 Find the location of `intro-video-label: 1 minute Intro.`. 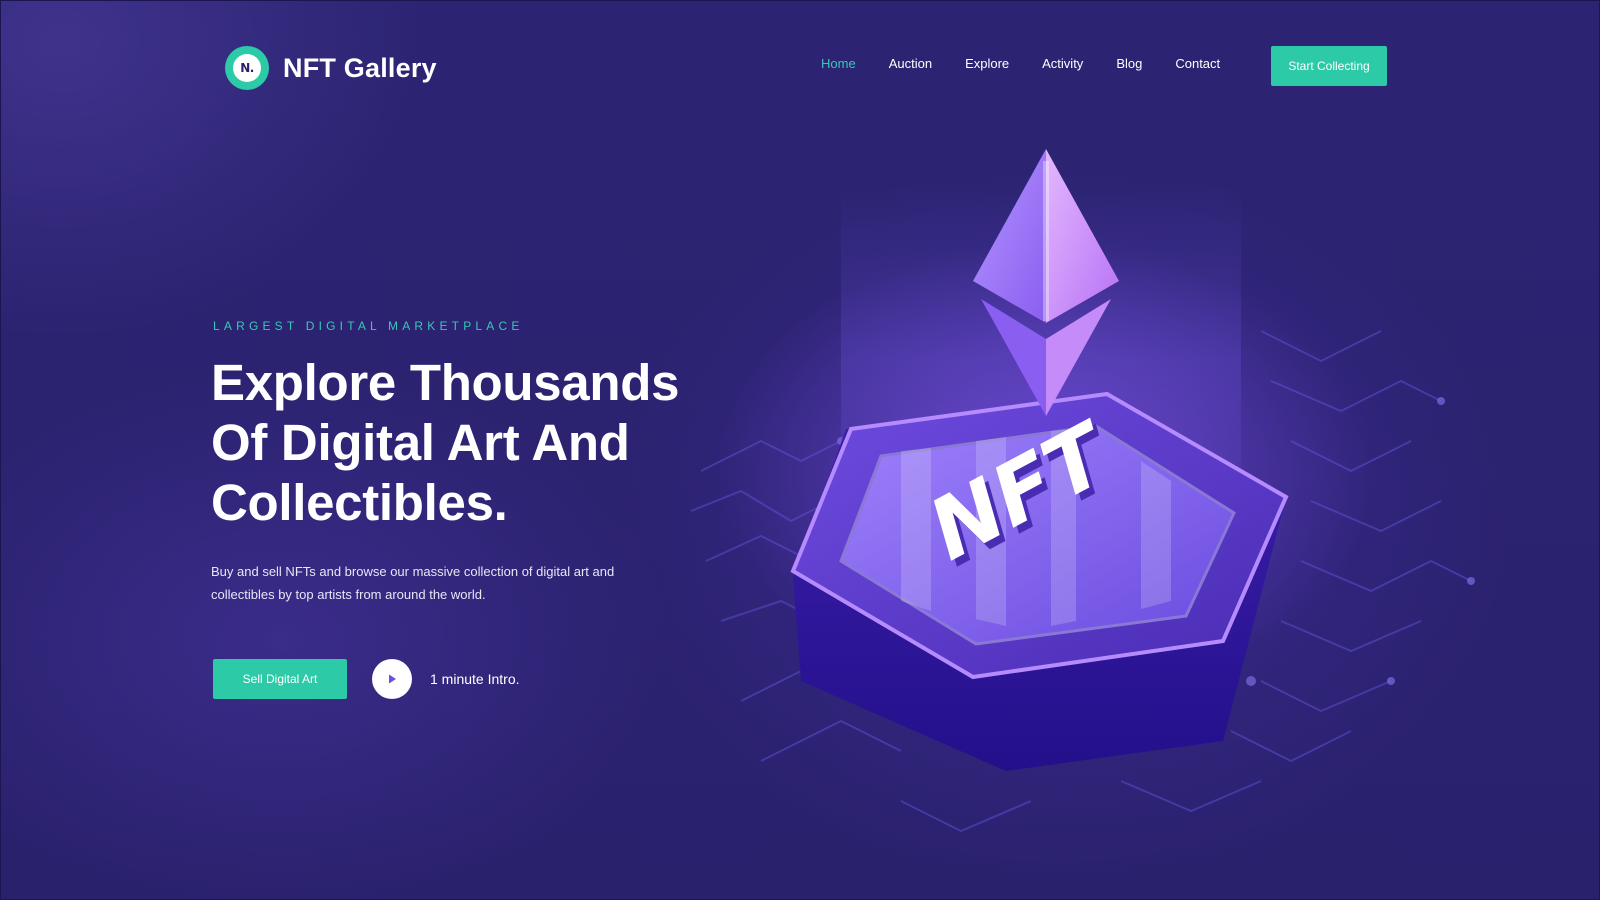

intro-video-label: 1 minute Intro. is located at coordinates (475, 679).